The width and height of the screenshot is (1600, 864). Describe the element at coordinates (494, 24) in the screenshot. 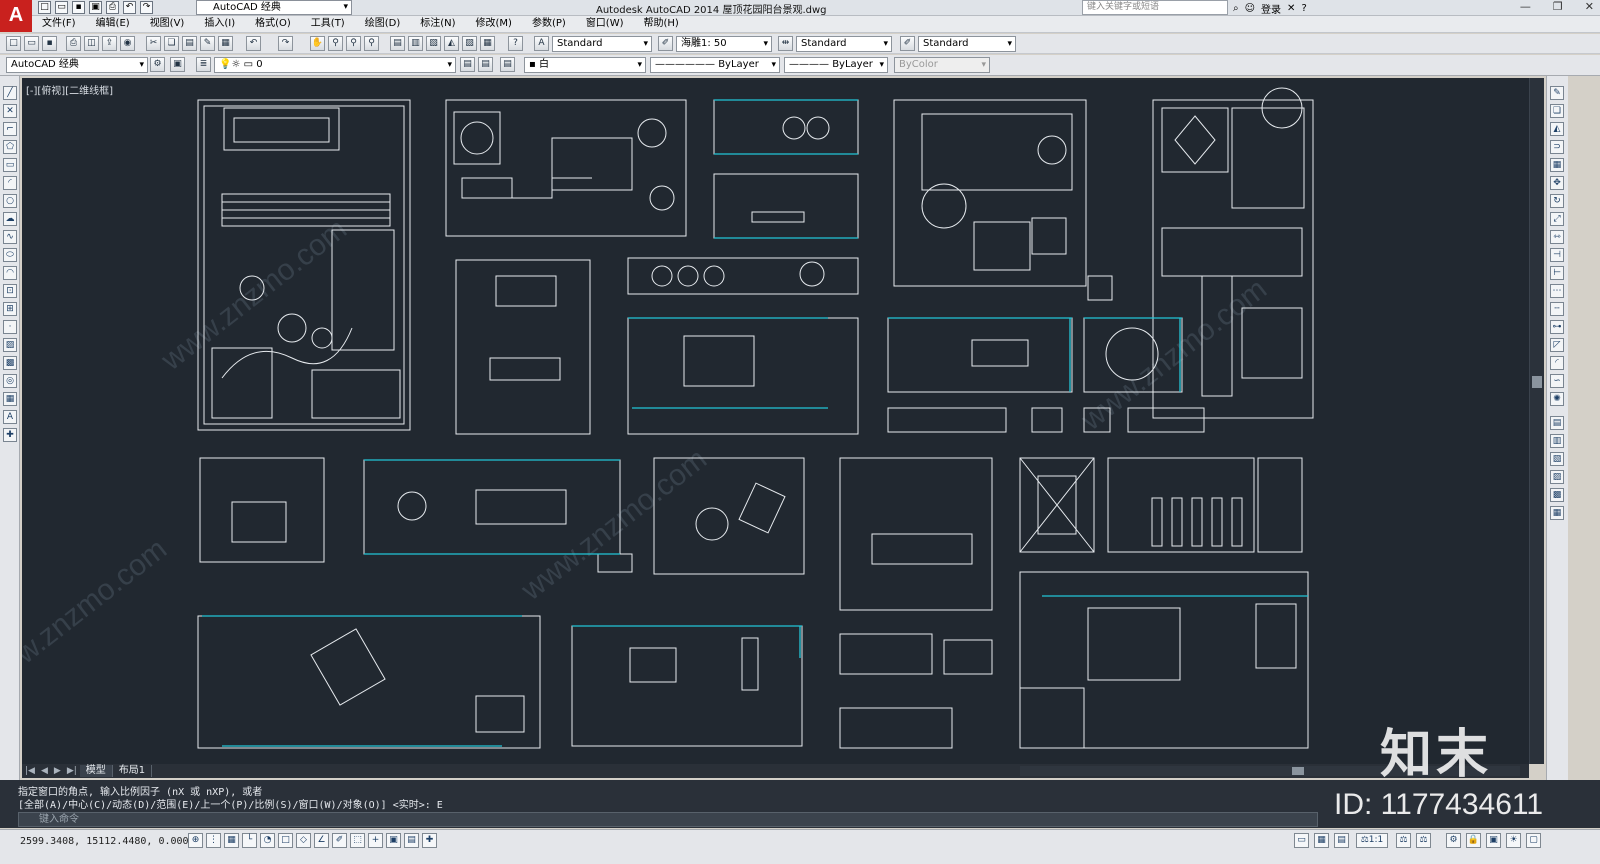

I see `menu-modify: 修改(M)` at that location.